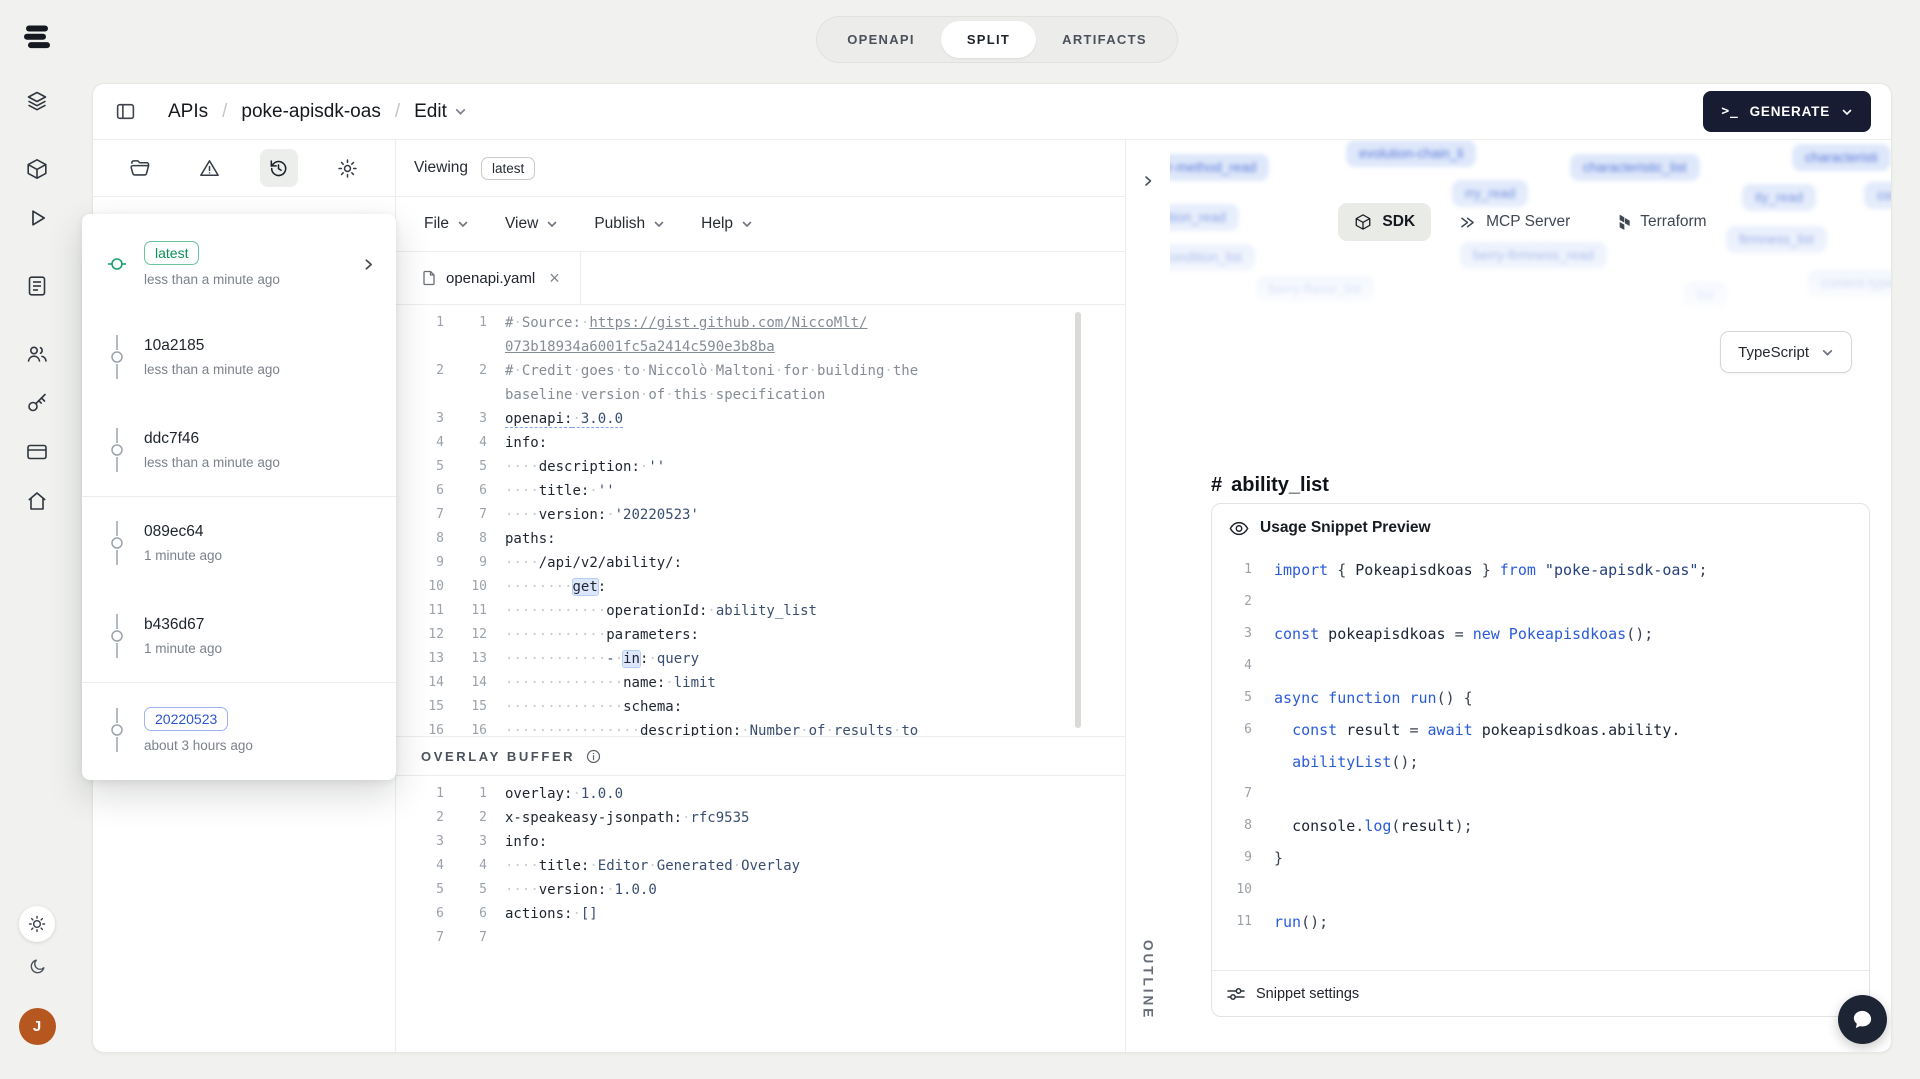  What do you see at coordinates (483, 865) in the screenshot?
I see `line-number: 4` at bounding box center [483, 865].